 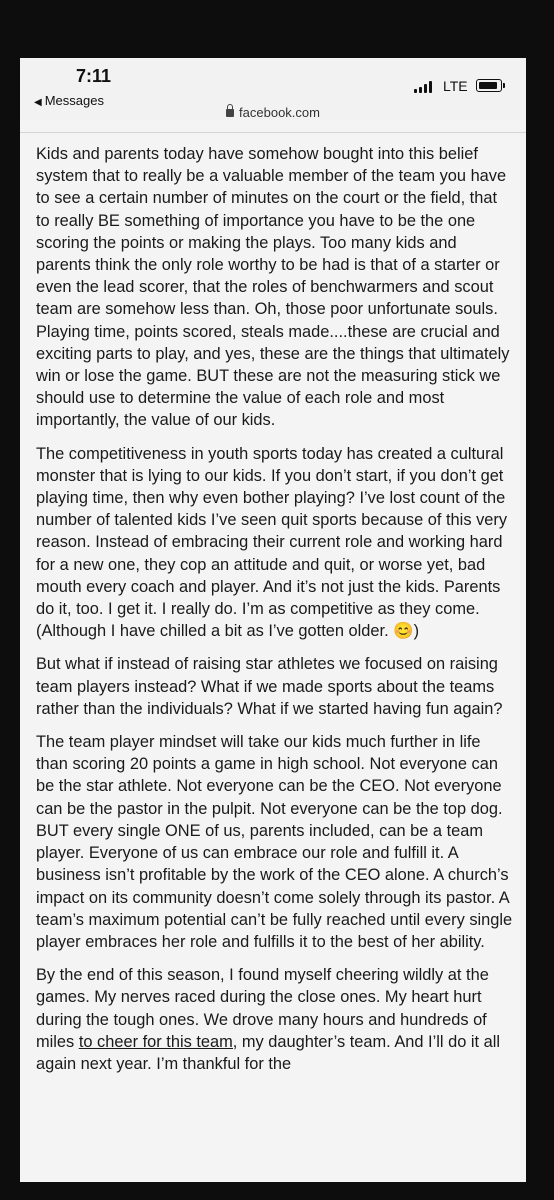 What do you see at coordinates (230, 110) in the screenshot?
I see `lock-icon` at bounding box center [230, 110].